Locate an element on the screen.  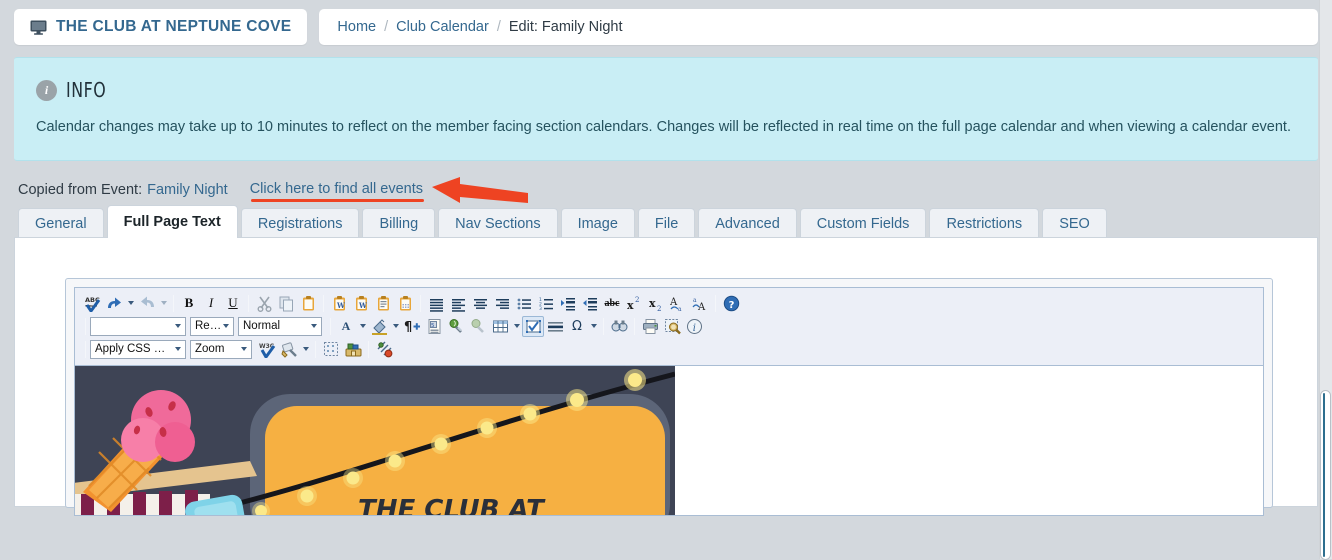
paste-as-plain-text-icon is located at coordinates (383, 303).